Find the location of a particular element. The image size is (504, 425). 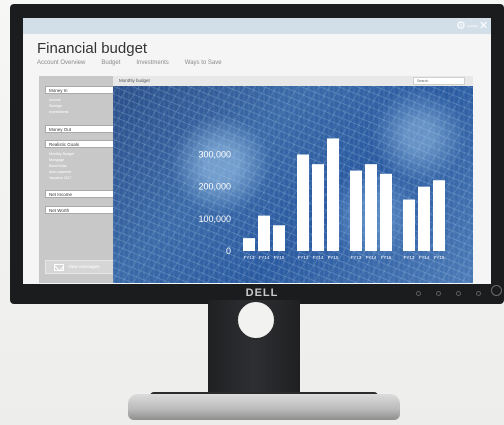

monitor-stand-base is located at coordinates (264, 407).